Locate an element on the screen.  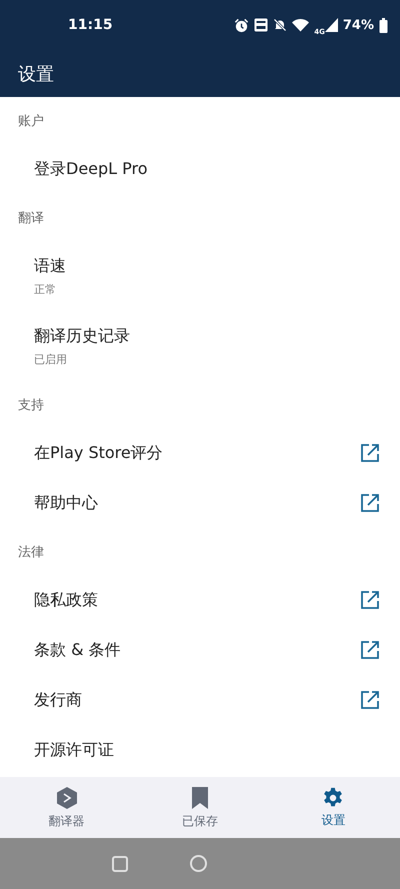
settings-item: 发行商 is located at coordinates (200, 700).